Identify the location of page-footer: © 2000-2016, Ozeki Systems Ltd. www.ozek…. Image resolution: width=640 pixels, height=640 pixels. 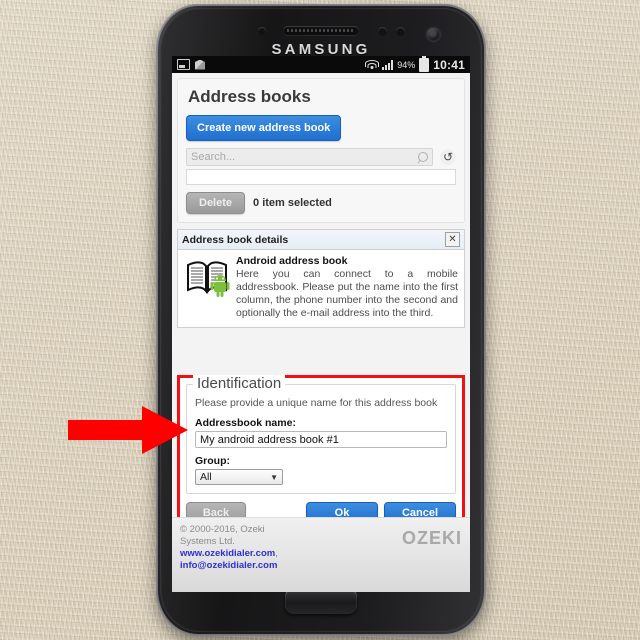
(321, 554).